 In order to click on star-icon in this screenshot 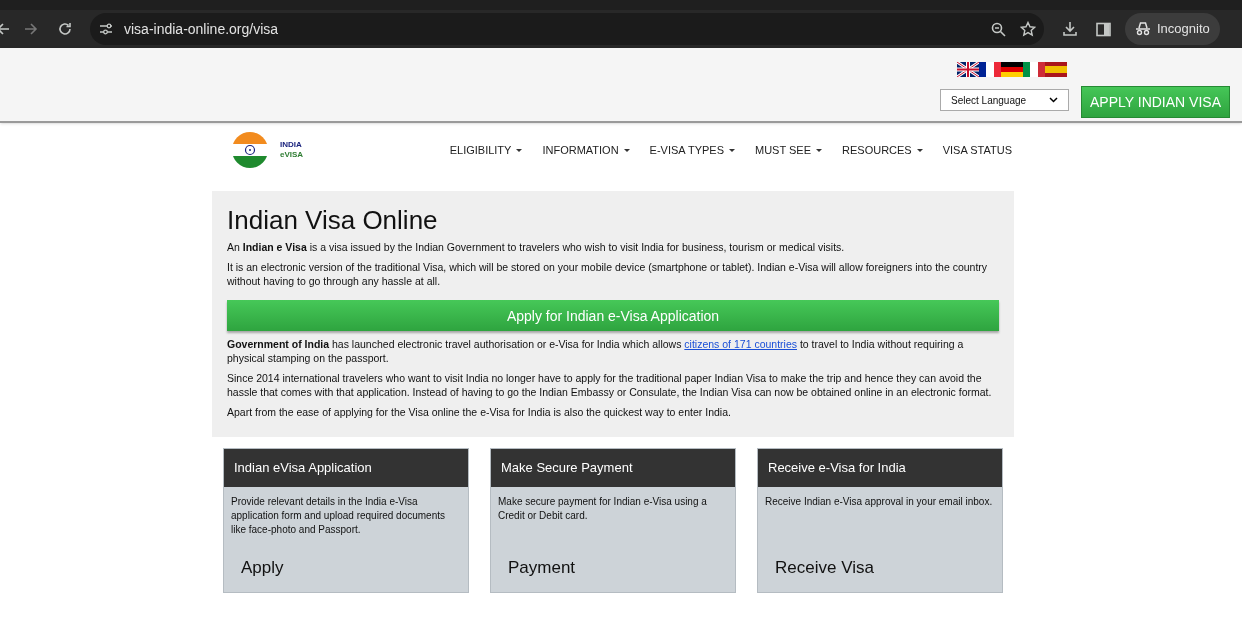, I will do `click(1028, 29)`.